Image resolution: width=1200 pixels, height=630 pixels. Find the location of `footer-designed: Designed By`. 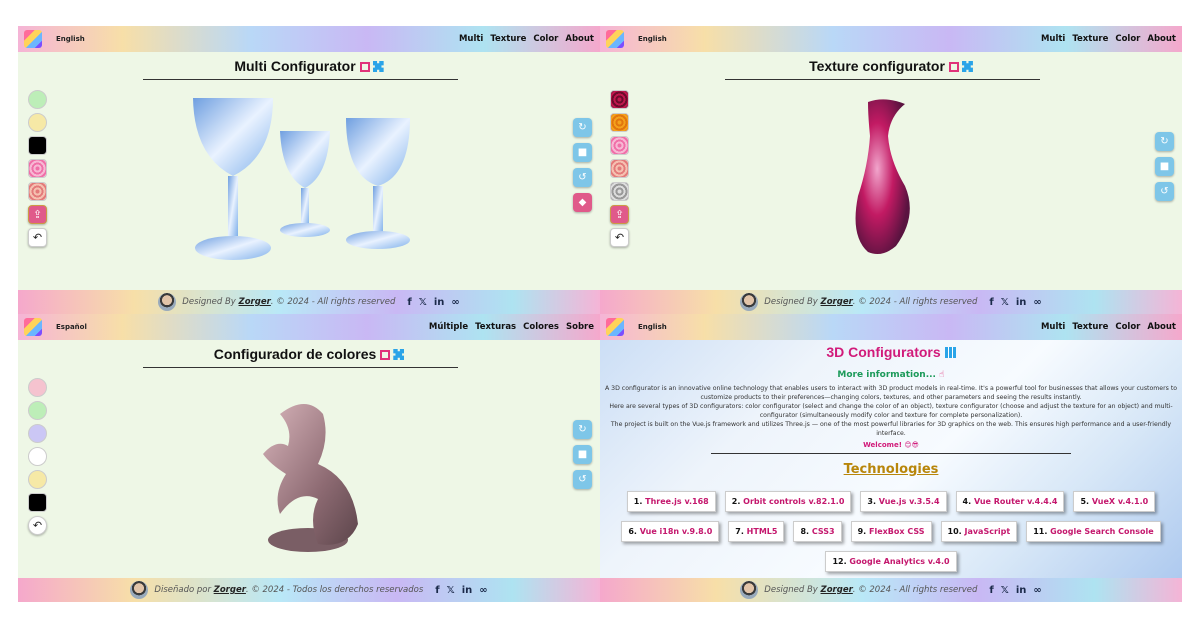

footer-designed: Designed By is located at coordinates (791, 590).